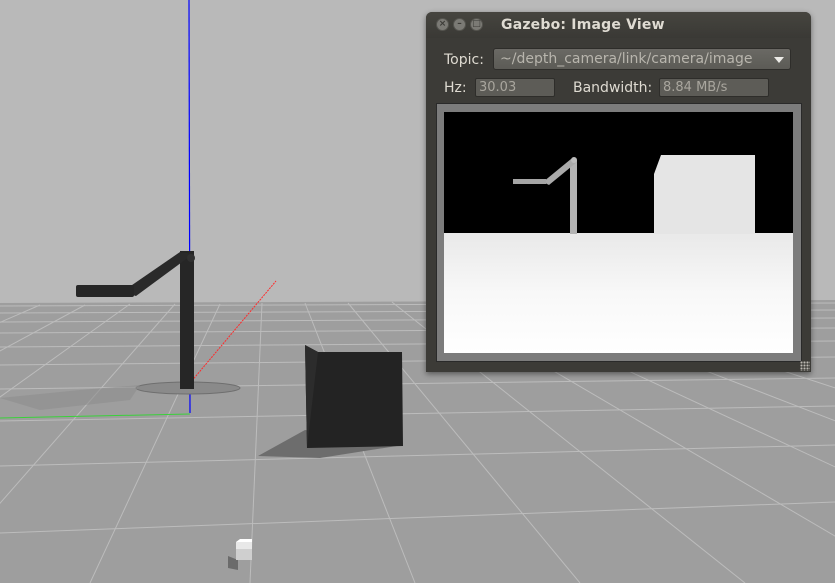  Describe the element at coordinates (464, 60) in the screenshot. I see `topic-label: Topic:` at that location.